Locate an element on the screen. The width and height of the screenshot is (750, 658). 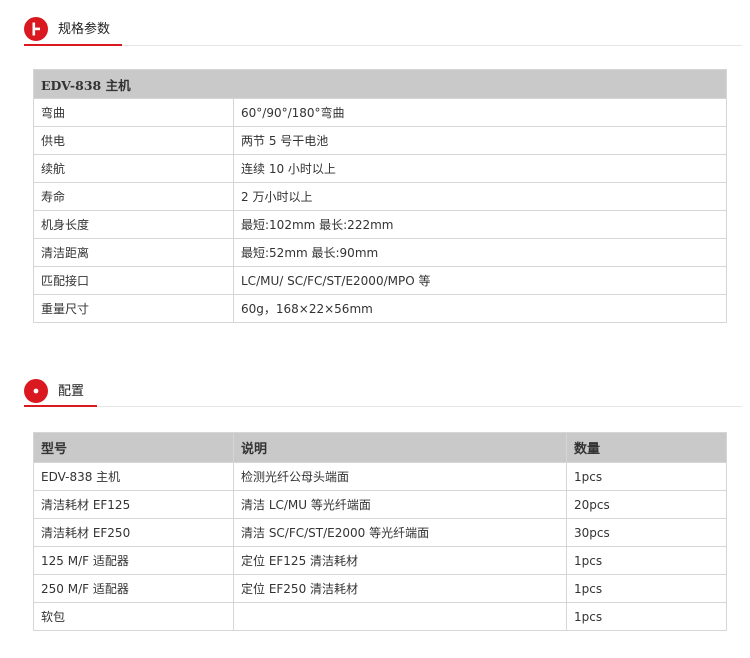
config-row: 125 M/F 适配器 定位 EF125 清洁耗材 1pcs is located at coordinates (380, 560).